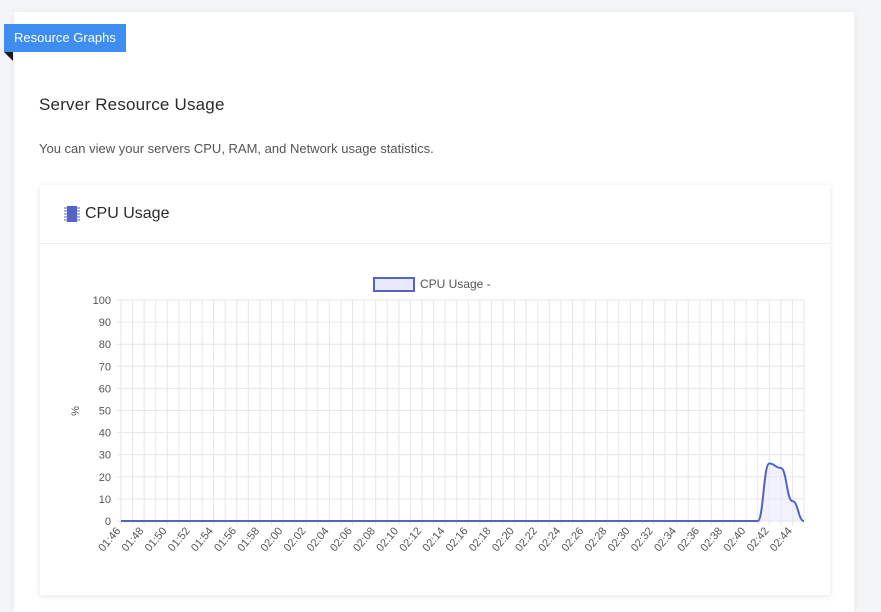 The width and height of the screenshot is (881, 612). Describe the element at coordinates (394, 284) in the screenshot. I see `legend-swatch` at that location.